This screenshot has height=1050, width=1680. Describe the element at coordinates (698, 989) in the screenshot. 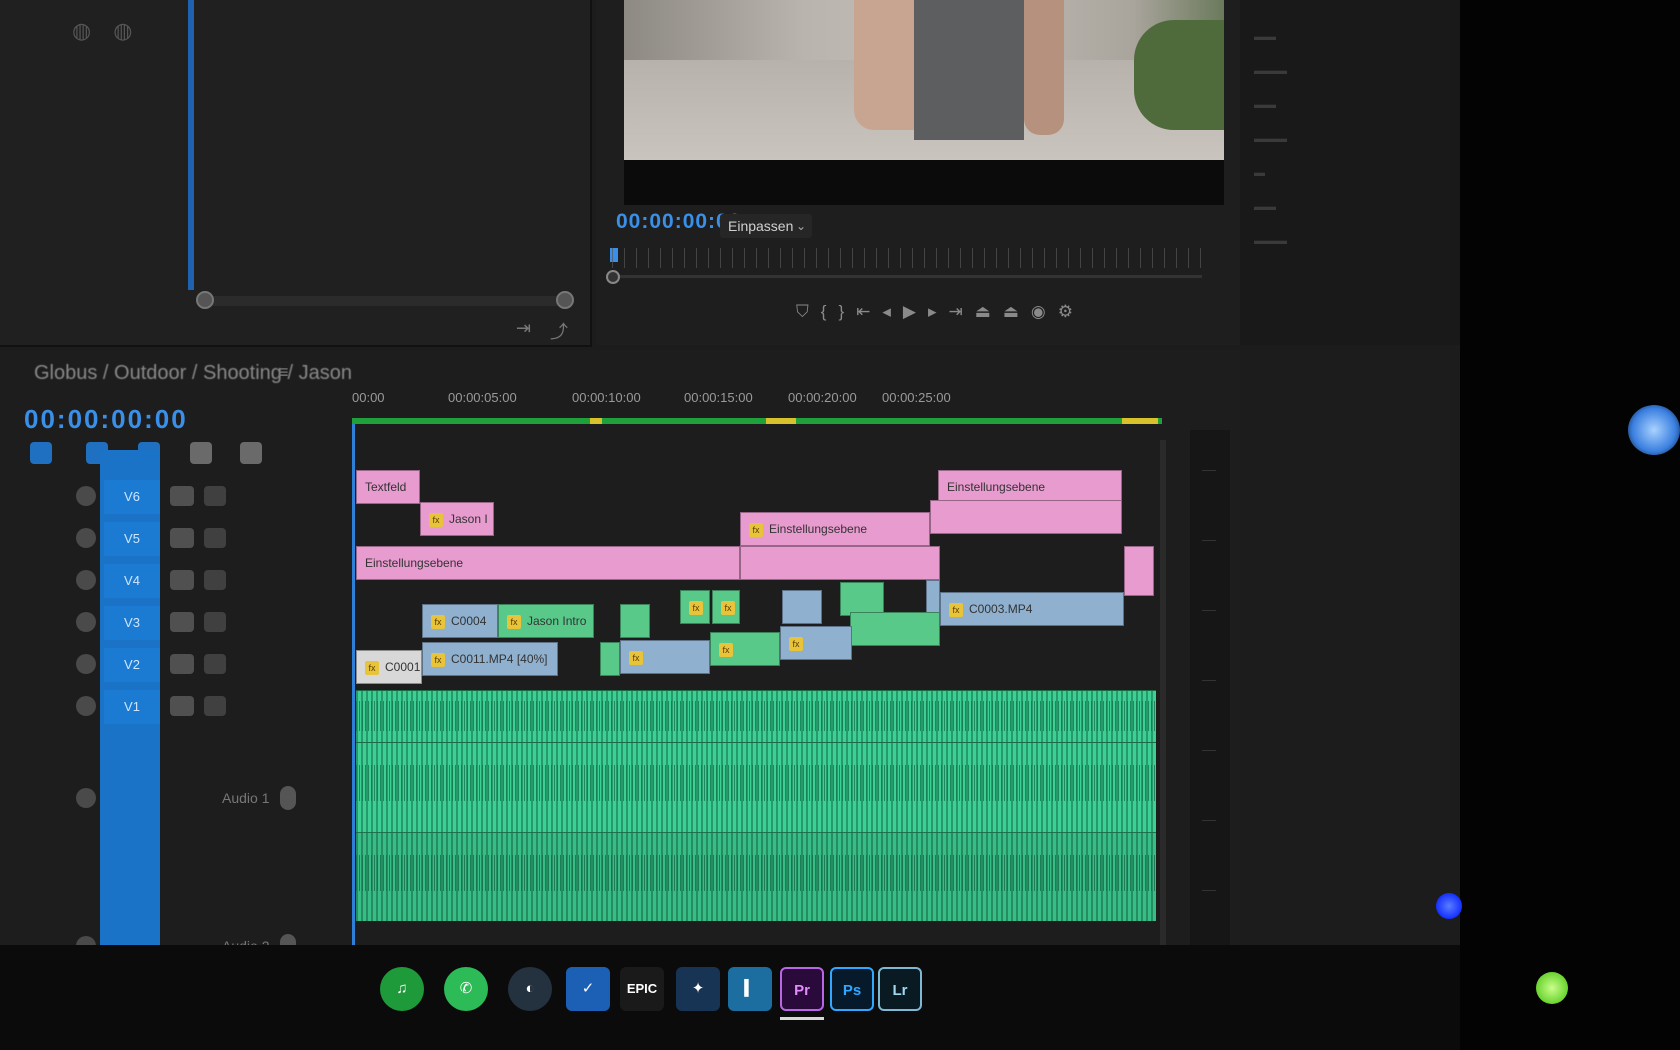

I see `battlenet-icon: ✦` at that location.